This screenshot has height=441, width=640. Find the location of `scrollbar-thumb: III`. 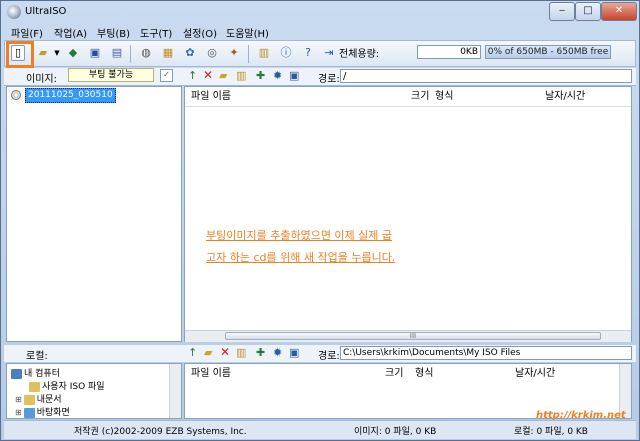

scrollbar-thumb: III is located at coordinates (413, 336).